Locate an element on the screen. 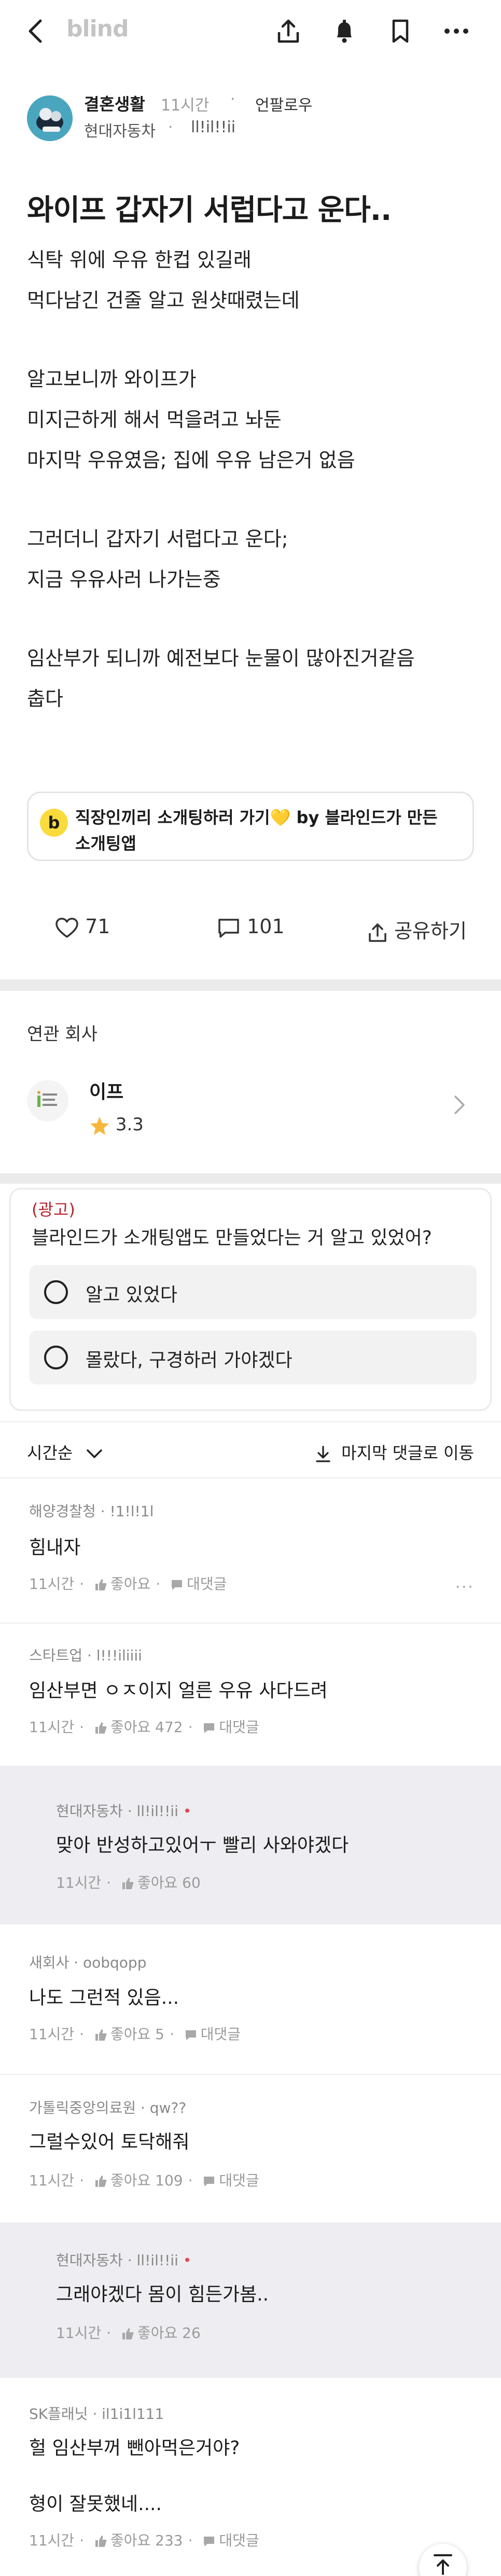 The width and height of the screenshot is (501, 2576). commenter-company: 스타트업 is located at coordinates (56, 1655).